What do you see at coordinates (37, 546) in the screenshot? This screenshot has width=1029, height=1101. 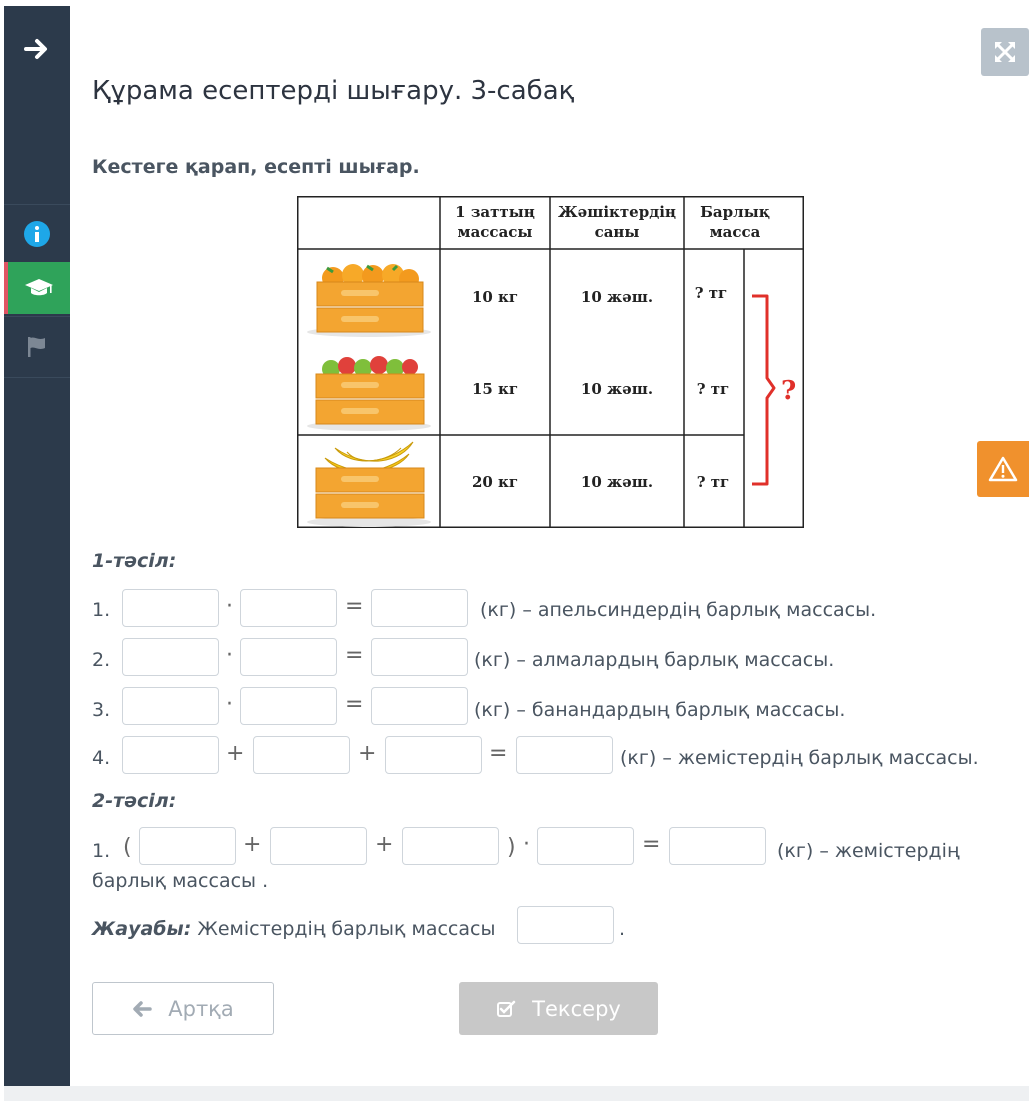 I see `sidebar` at bounding box center [37, 546].